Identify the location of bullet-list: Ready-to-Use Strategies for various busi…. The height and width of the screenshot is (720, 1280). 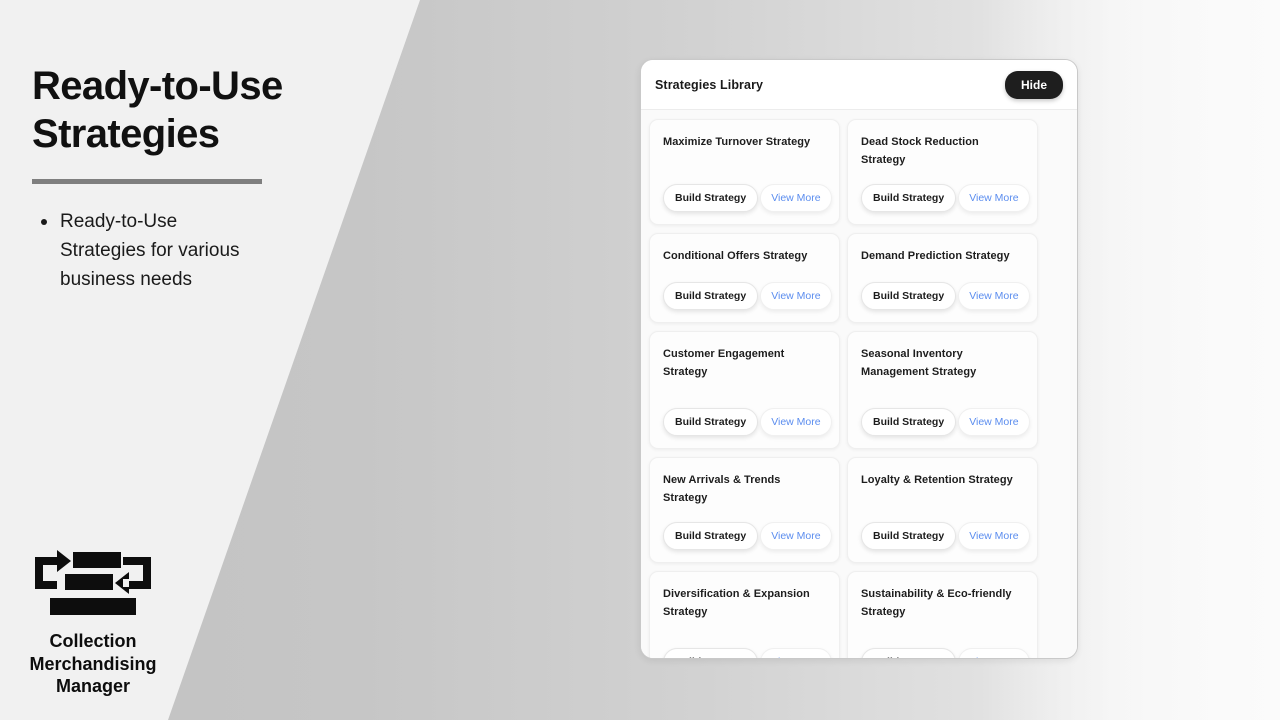
(182, 250).